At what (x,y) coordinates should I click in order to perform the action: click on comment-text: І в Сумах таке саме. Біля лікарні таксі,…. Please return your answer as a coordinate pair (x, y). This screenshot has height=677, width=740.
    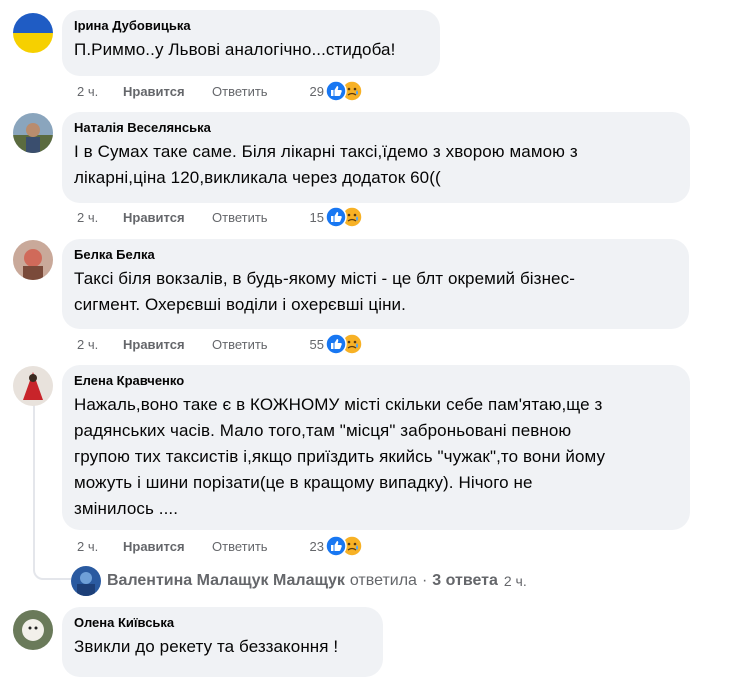
    Looking at the image, I should click on (326, 164).